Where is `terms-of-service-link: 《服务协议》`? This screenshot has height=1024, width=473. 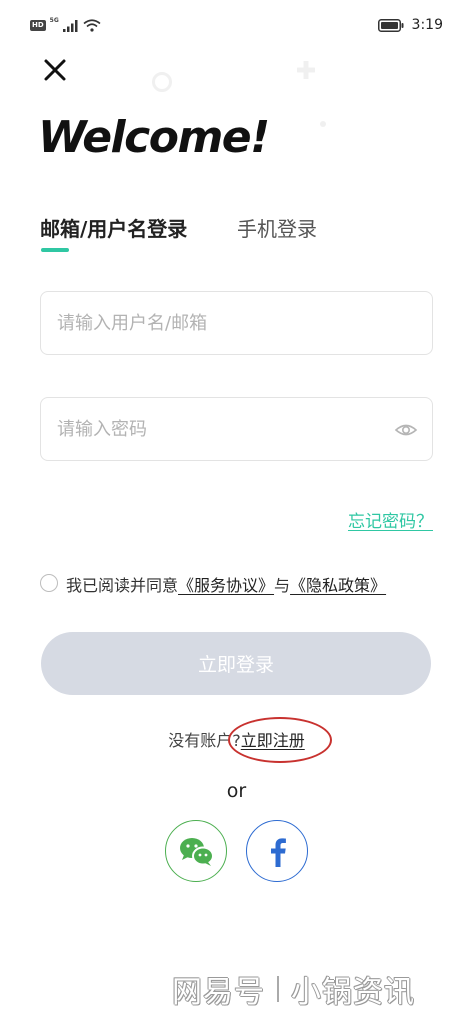
terms-of-service-link: 《服务协议》 is located at coordinates (226, 585).